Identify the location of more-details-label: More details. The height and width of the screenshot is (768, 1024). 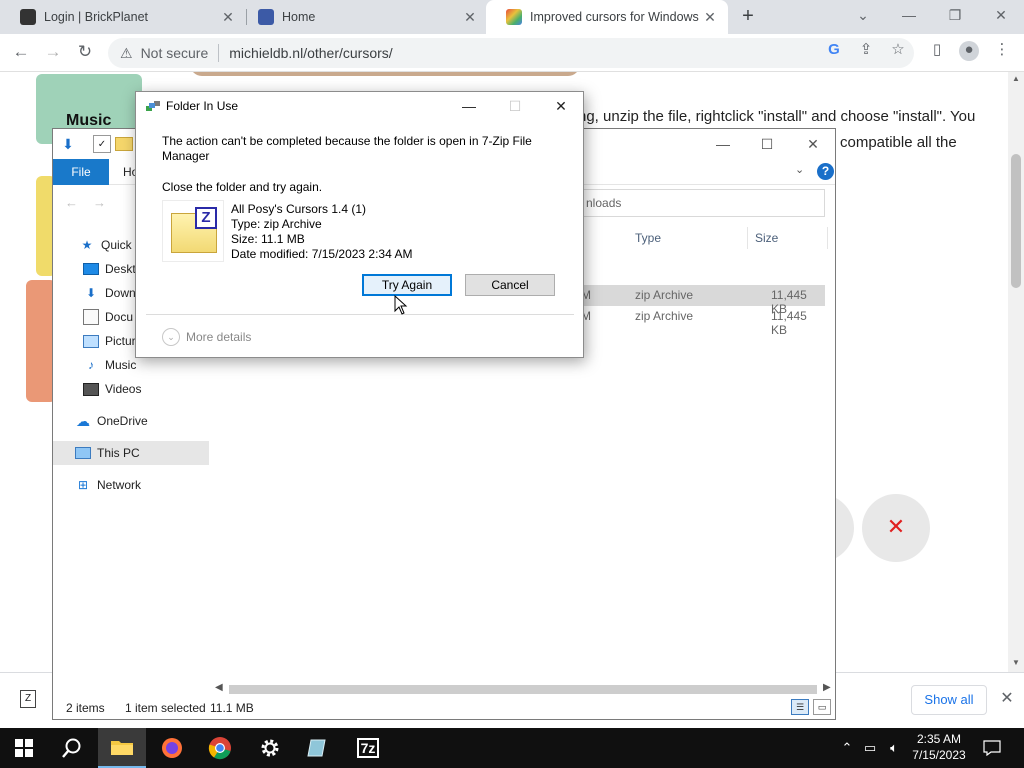
(219, 337).